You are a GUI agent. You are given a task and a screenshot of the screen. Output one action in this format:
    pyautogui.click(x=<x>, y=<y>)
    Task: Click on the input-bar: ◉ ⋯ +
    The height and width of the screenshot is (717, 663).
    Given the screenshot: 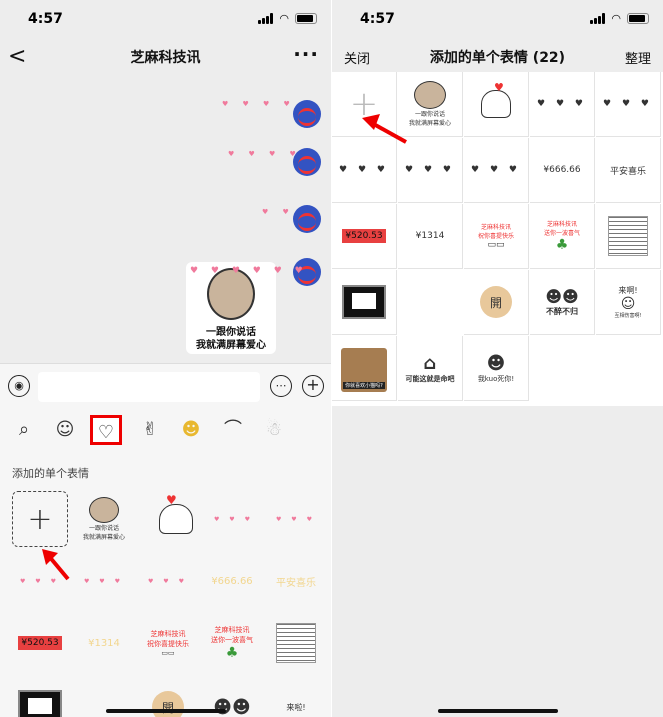 What is the action you would take?
    pyautogui.click(x=165, y=385)
    